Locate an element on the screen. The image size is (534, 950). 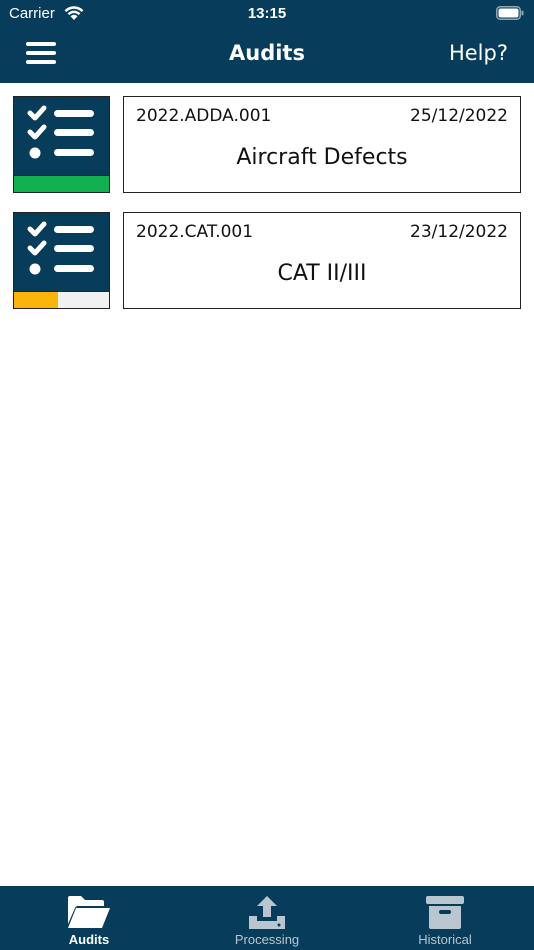
folder-open-icon is located at coordinates (89, 912).